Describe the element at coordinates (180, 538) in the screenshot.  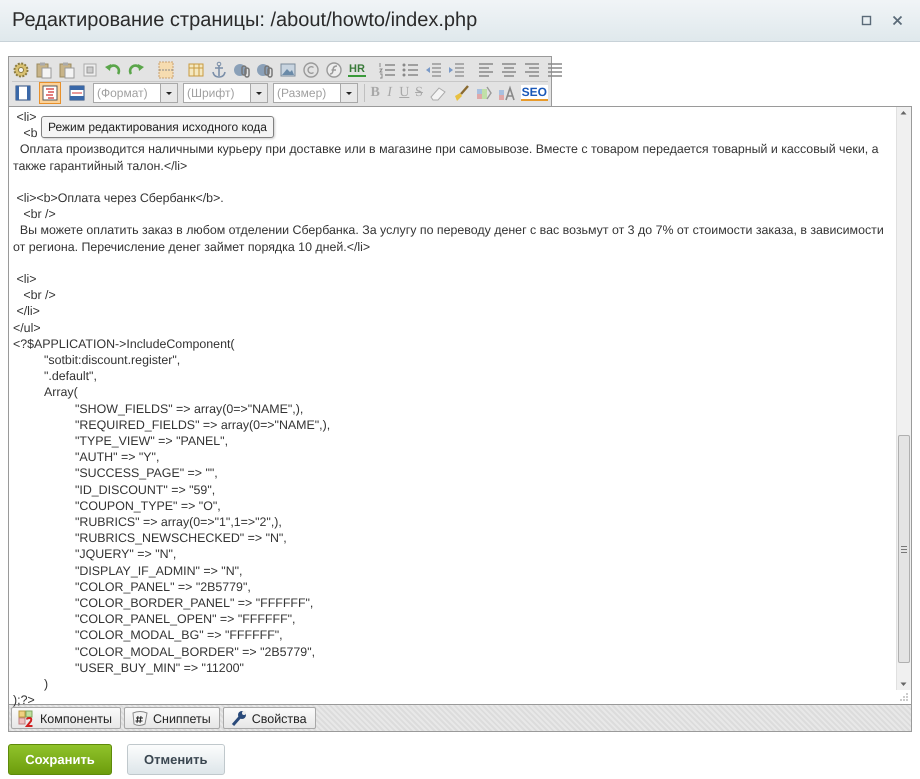
I see `code-line: "RUBRICS_NEWSCHECKED" => "N",` at that location.